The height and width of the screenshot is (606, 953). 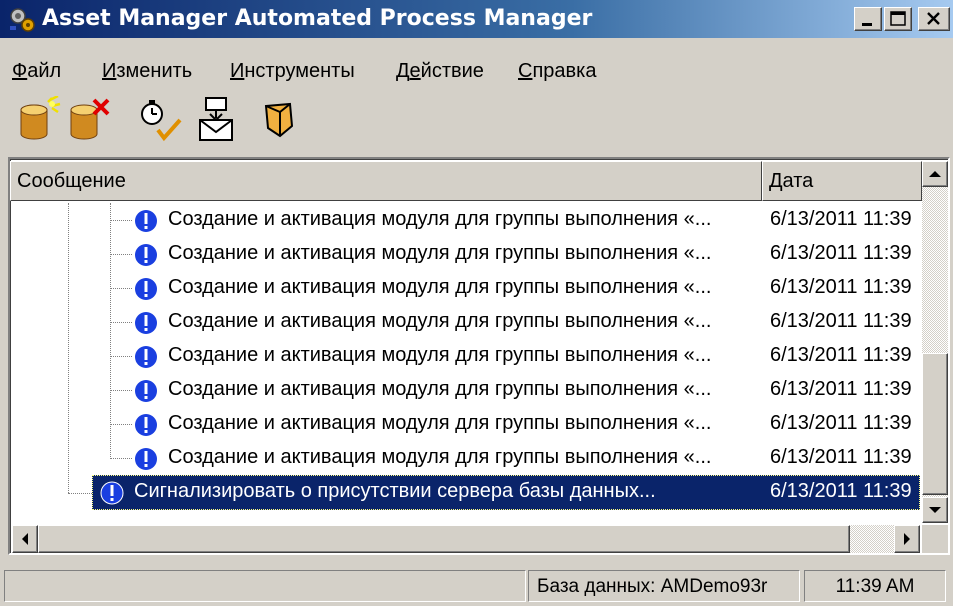 I want to click on scroll-right-button, so click(x=907, y=539).